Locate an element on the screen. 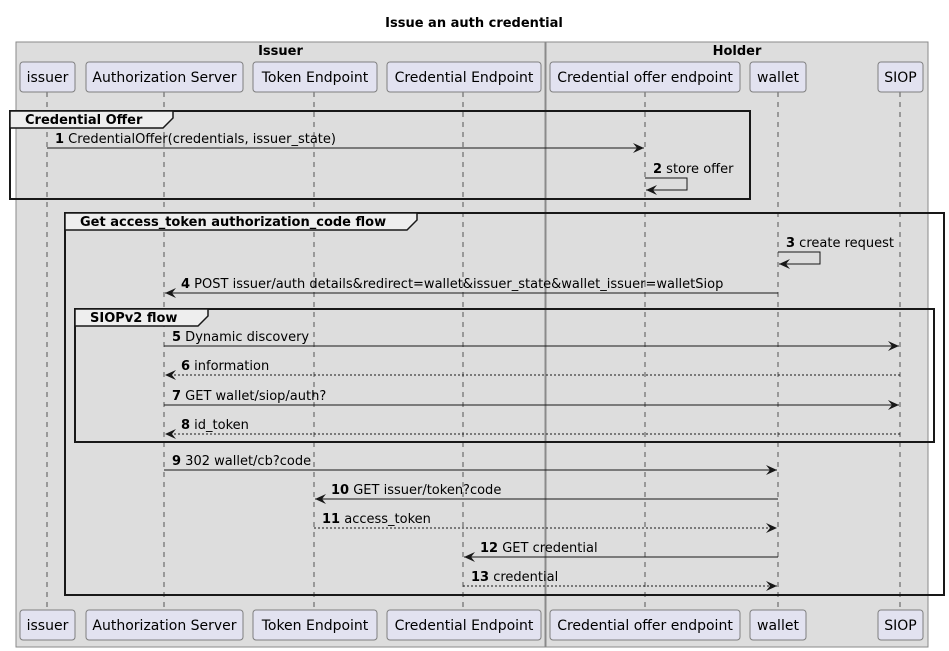 This screenshot has height=651, width=949. message-number: 7 is located at coordinates (176, 396).